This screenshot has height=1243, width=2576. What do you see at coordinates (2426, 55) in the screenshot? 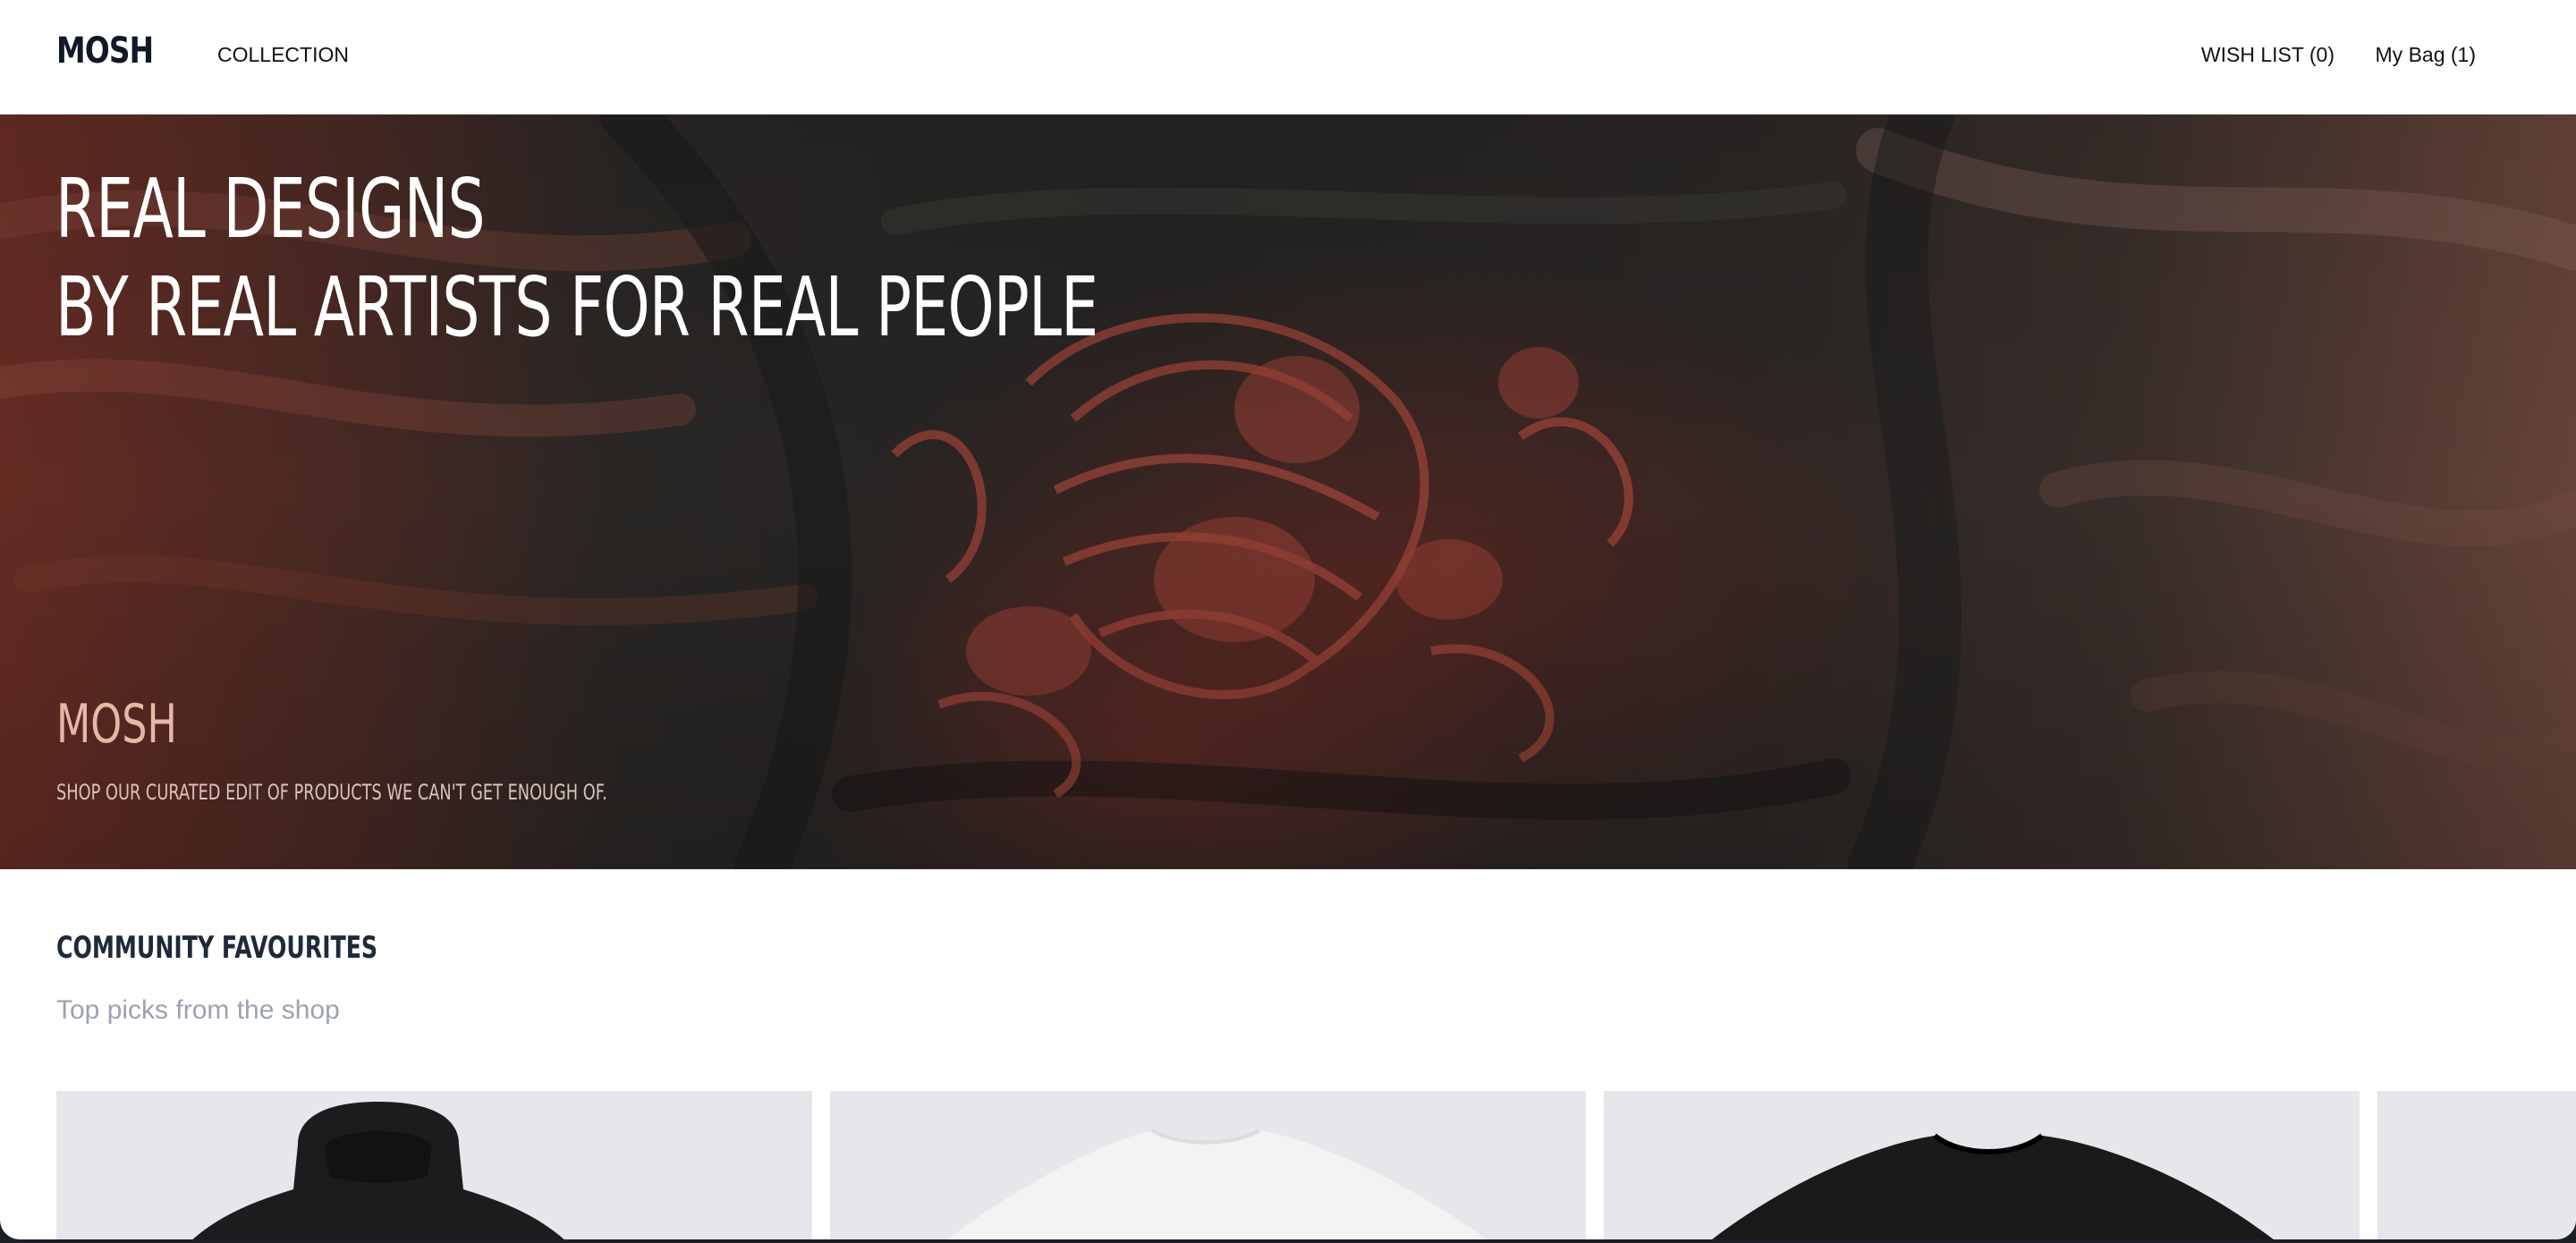
I see `nav-bag-link: My Bag (1)` at bounding box center [2426, 55].